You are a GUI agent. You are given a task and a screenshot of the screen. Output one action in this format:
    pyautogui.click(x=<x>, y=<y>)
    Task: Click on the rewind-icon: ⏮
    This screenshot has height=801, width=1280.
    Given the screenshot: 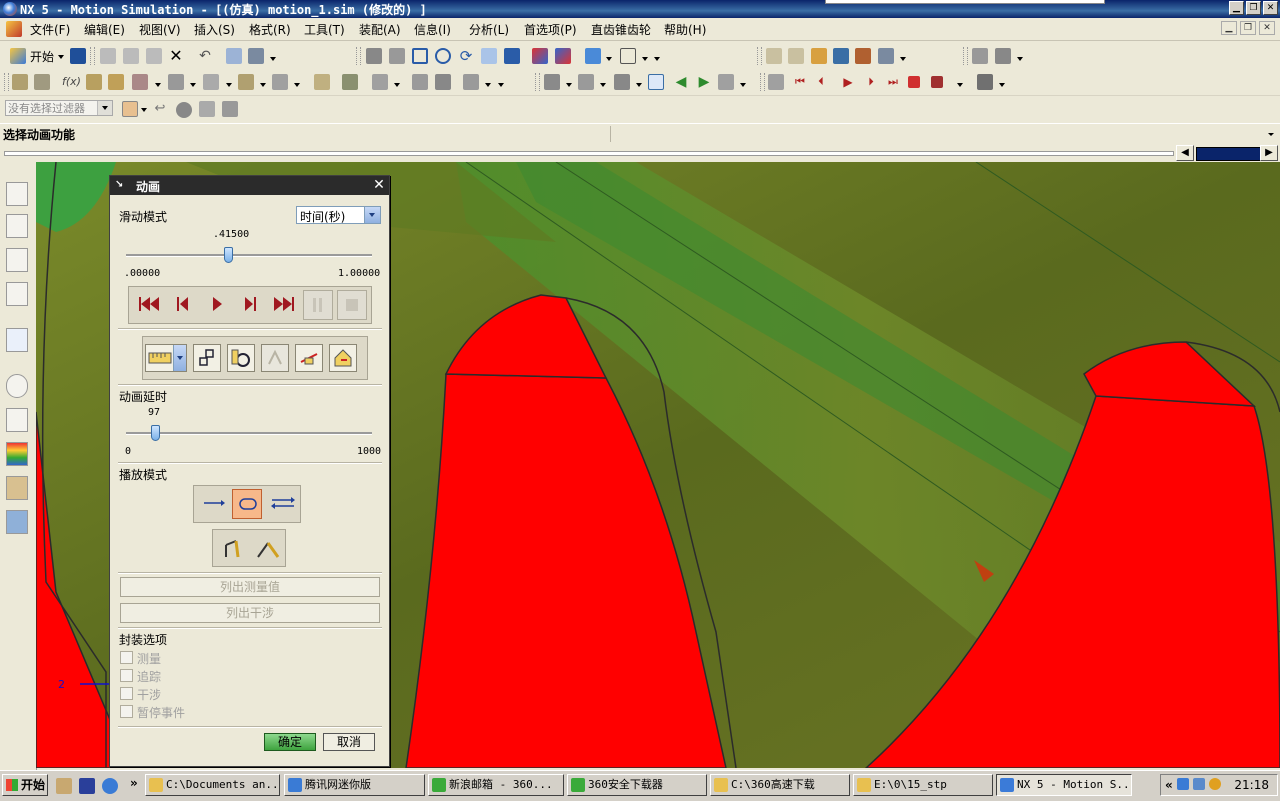 What is the action you would take?
    pyautogui.click(x=800, y=82)
    